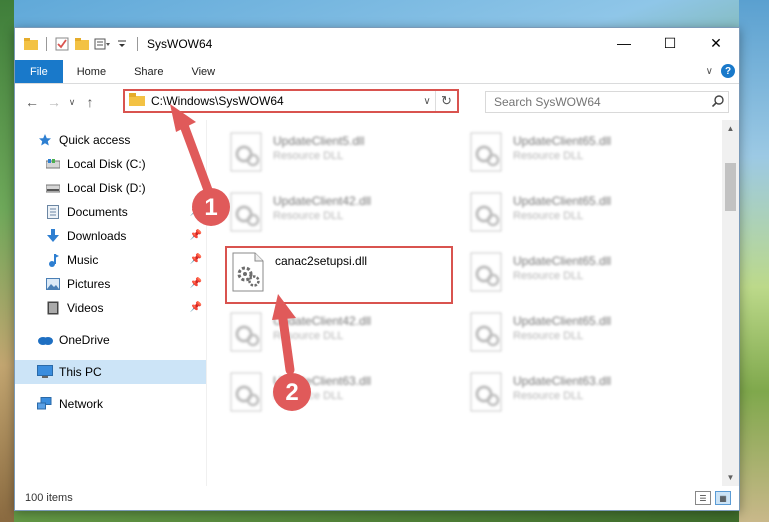 The image size is (769, 522). What do you see at coordinates (110, 308) in the screenshot?
I see `sidebar-item-videos: Videos 📌` at bounding box center [110, 308].